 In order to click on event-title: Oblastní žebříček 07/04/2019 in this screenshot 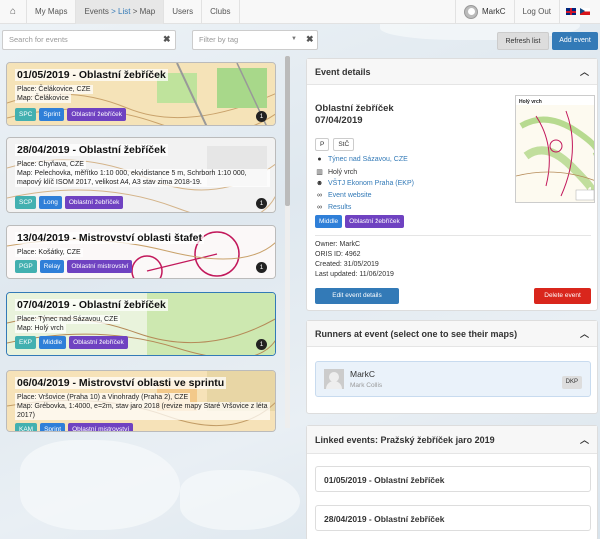, I will do `click(354, 115)`.